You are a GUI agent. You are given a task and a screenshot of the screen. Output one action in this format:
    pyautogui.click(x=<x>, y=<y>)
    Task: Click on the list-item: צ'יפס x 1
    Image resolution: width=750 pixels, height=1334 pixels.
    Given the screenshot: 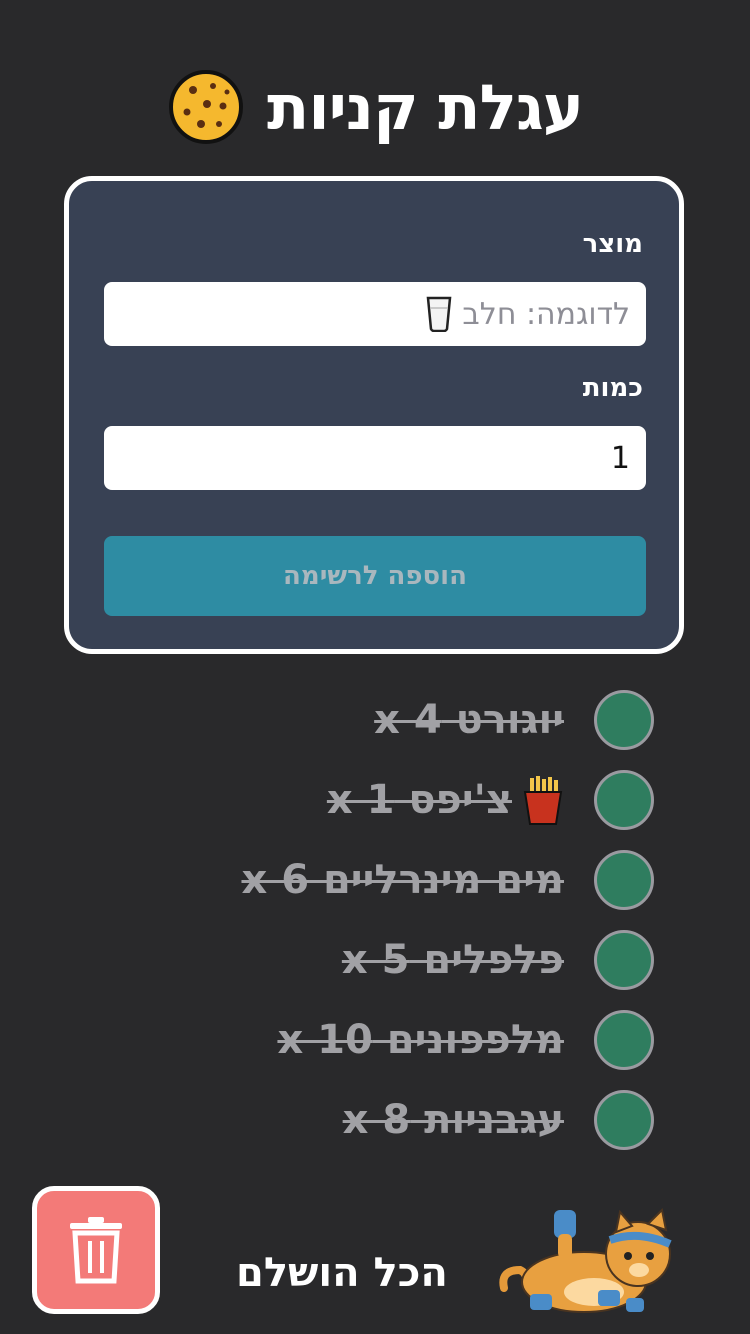 What is the action you would take?
    pyautogui.click(x=394, y=800)
    